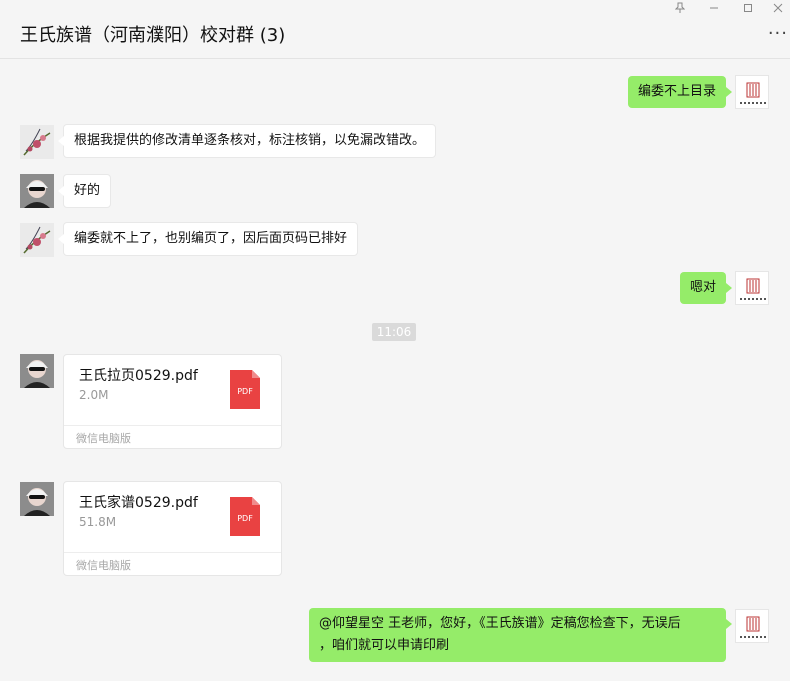 The width and height of the screenshot is (790, 681). Describe the element at coordinates (714, 10) in the screenshot. I see `minimize-icon` at that location.